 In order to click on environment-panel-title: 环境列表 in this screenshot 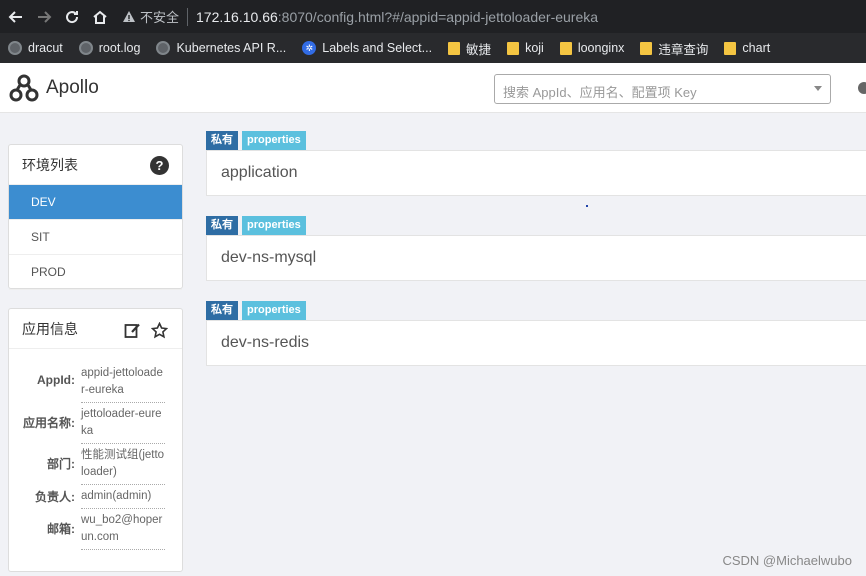, I will do `click(50, 164)`.